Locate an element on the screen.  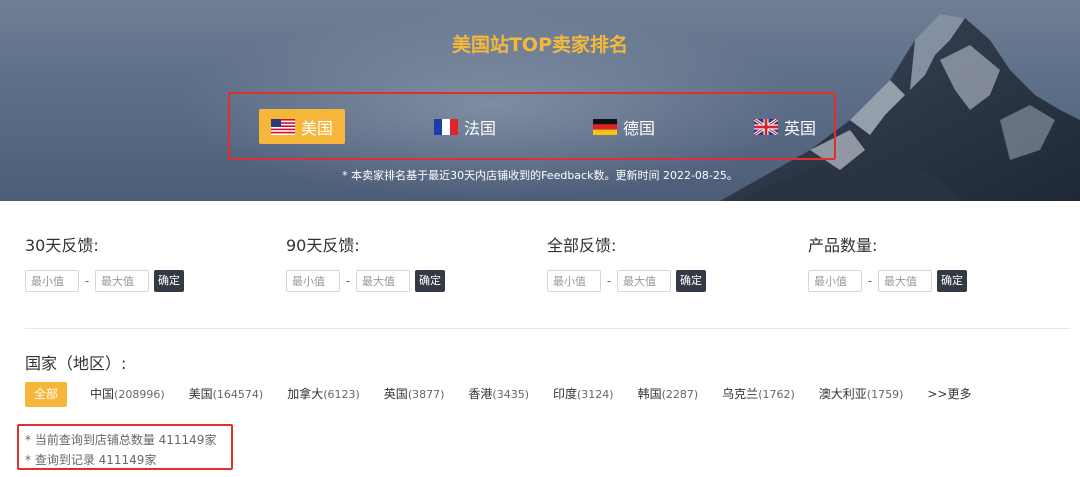
tab-label: 法国 is located at coordinates (480, 128).